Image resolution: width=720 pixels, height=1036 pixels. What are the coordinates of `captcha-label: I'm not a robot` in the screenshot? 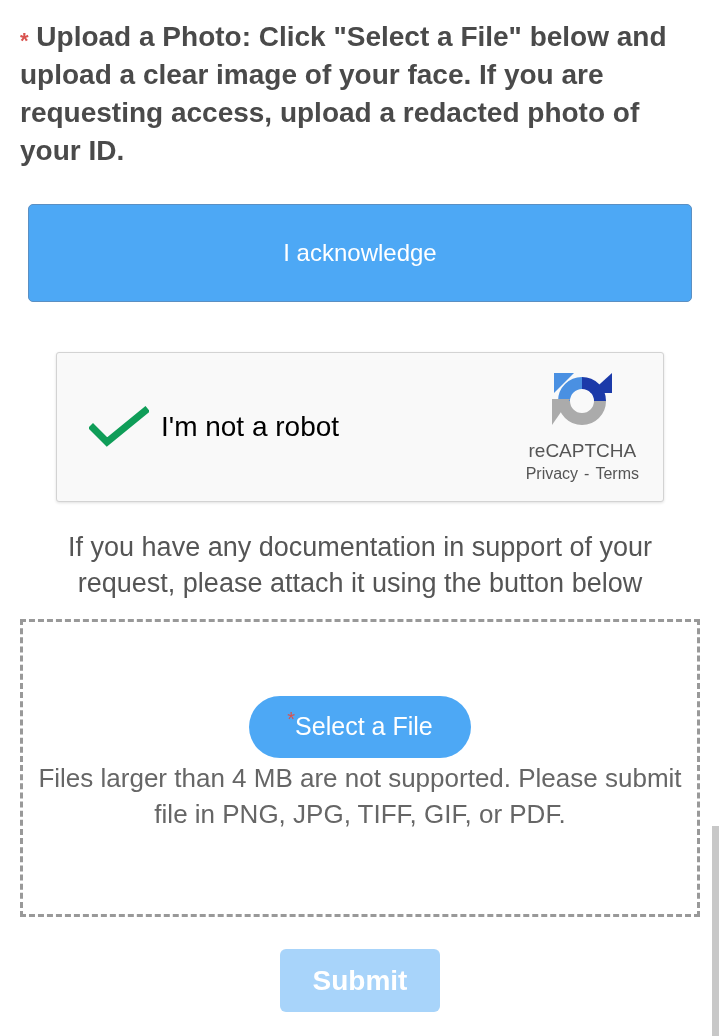 It's located at (250, 427).